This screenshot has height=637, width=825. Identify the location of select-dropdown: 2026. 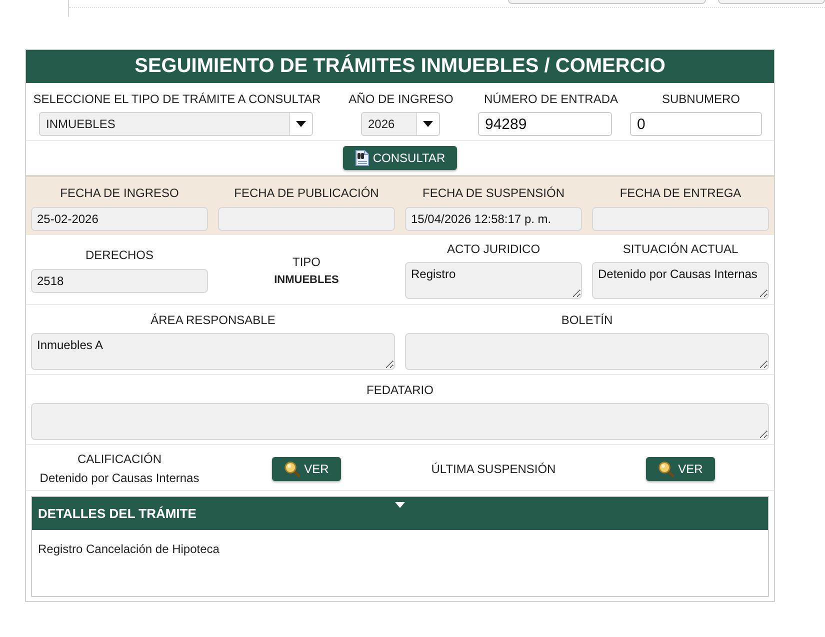
(400, 124).